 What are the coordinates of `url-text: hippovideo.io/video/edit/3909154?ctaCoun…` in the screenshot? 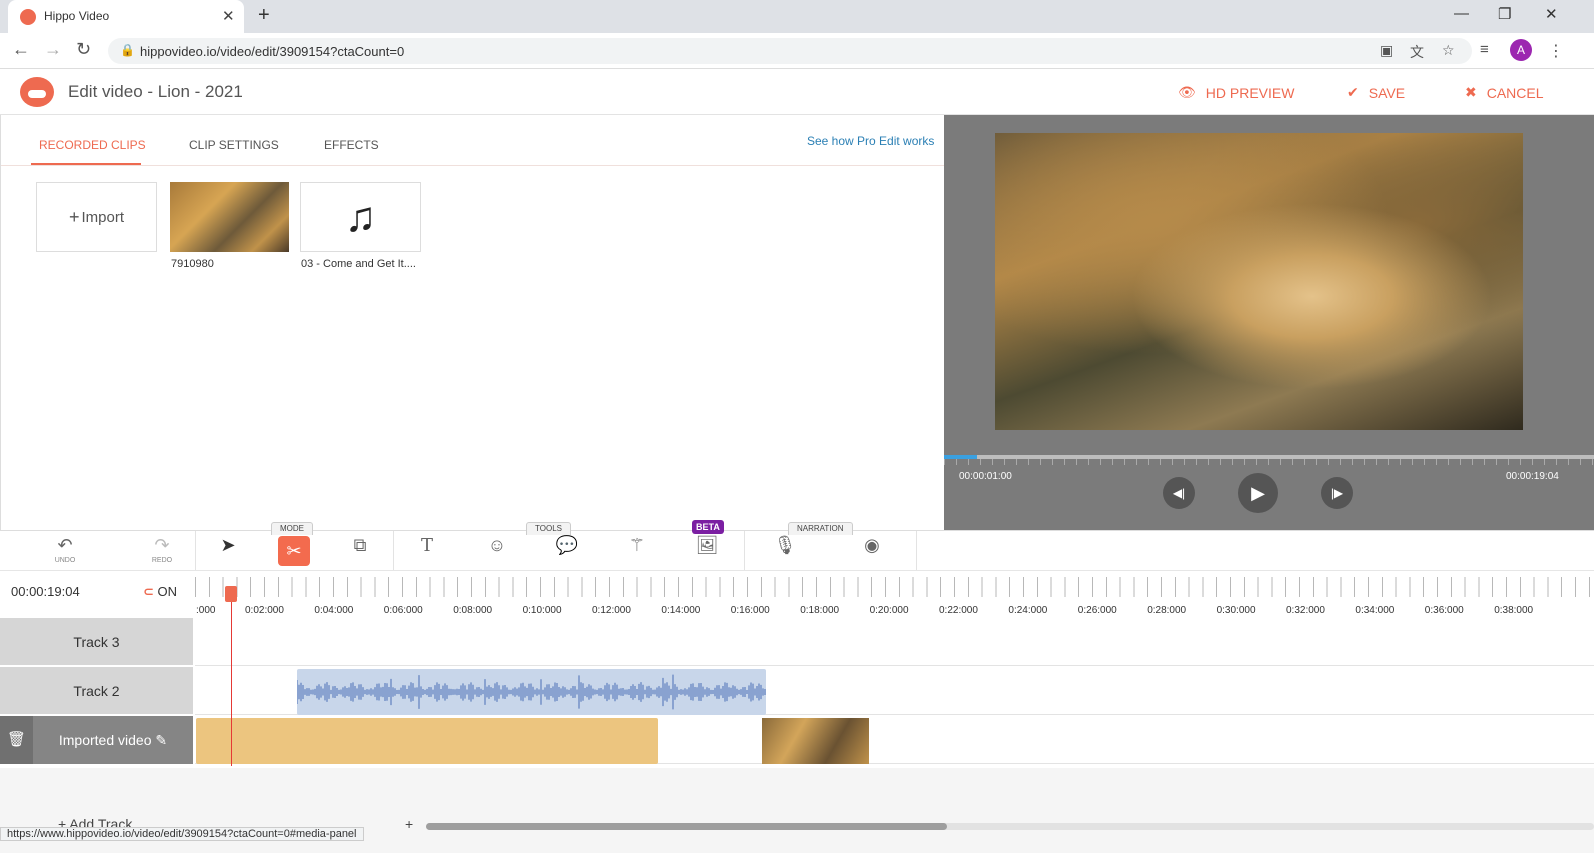 It's located at (272, 51).